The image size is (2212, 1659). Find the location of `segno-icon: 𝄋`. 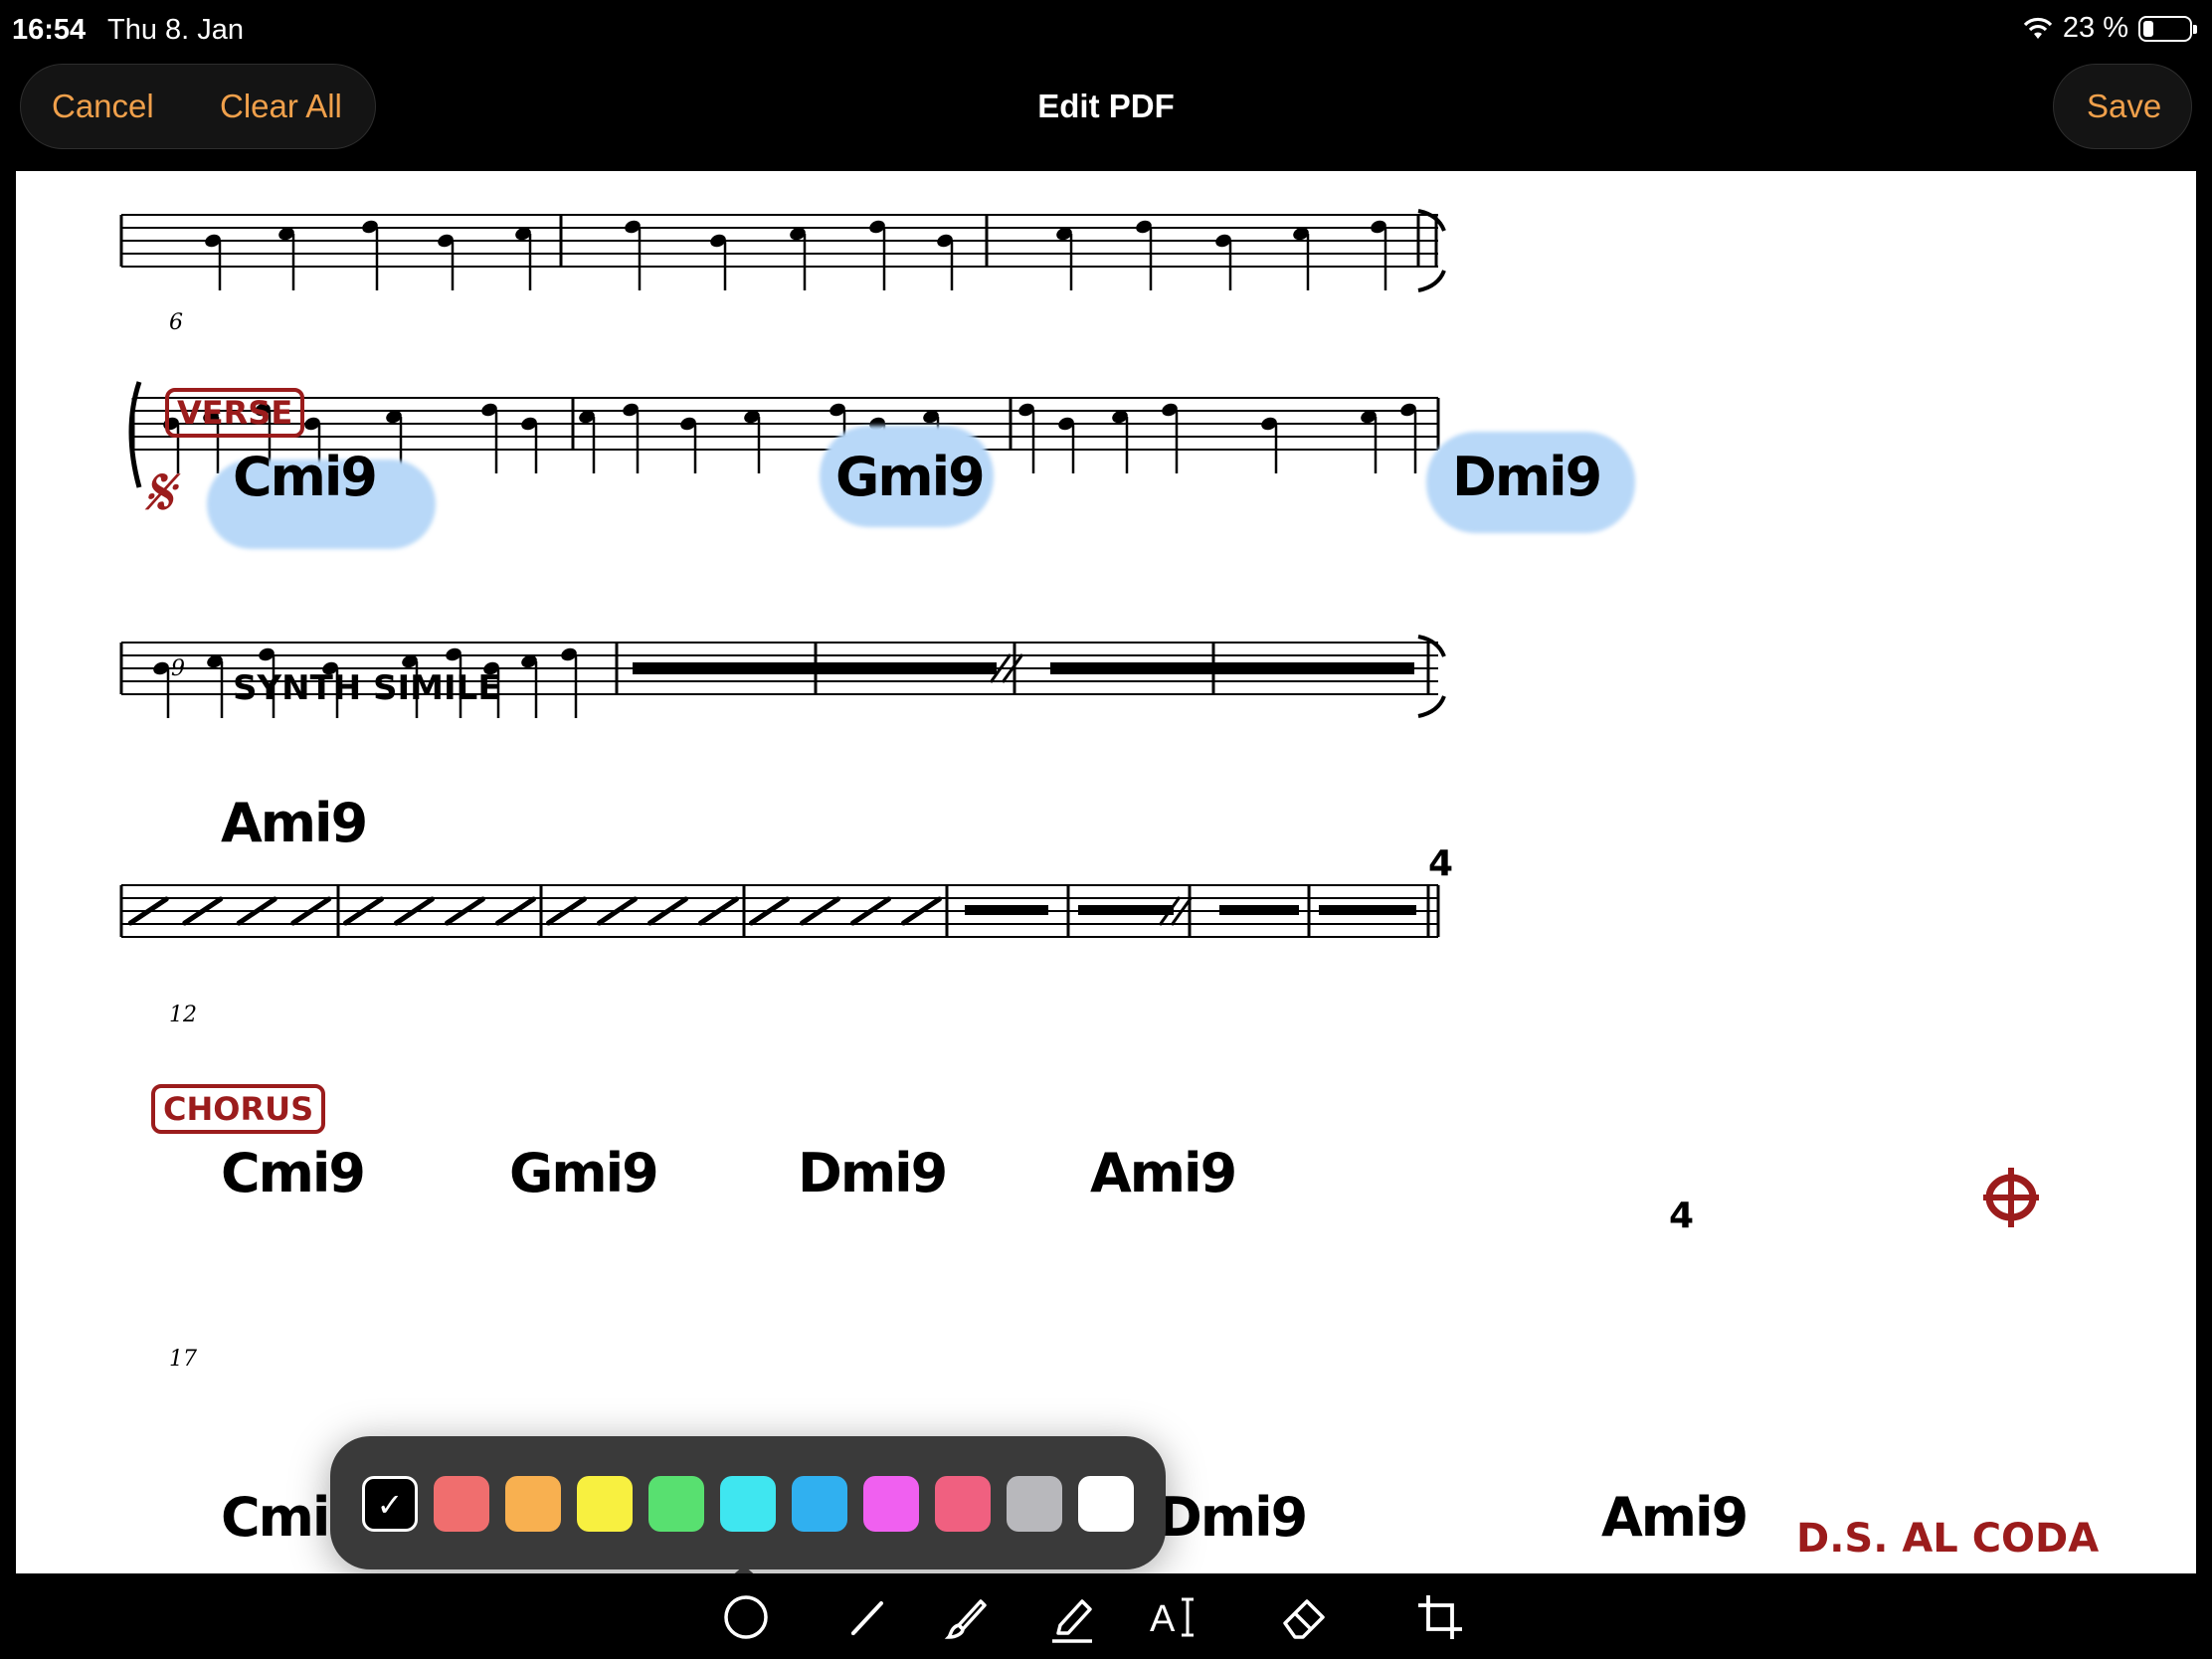

segno-icon: 𝄋 is located at coordinates (158, 492).